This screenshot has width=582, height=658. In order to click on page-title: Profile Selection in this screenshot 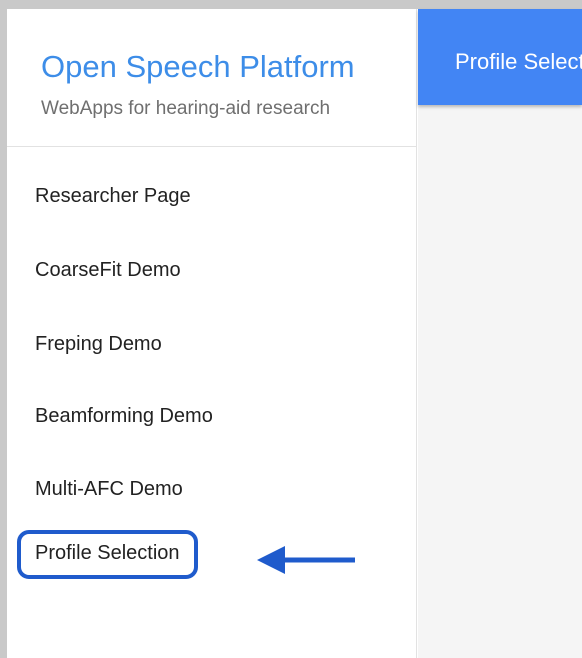, I will do `click(518, 61)`.